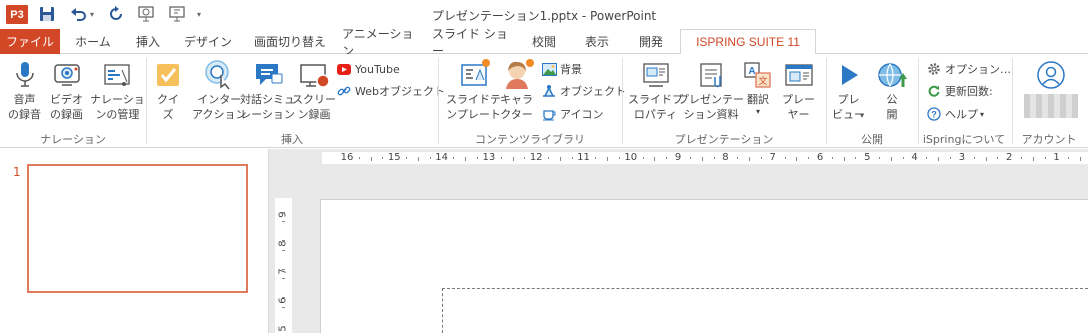 Image resolution: width=1088 pixels, height=333 pixels. I want to click on link-icon, so click(344, 91).